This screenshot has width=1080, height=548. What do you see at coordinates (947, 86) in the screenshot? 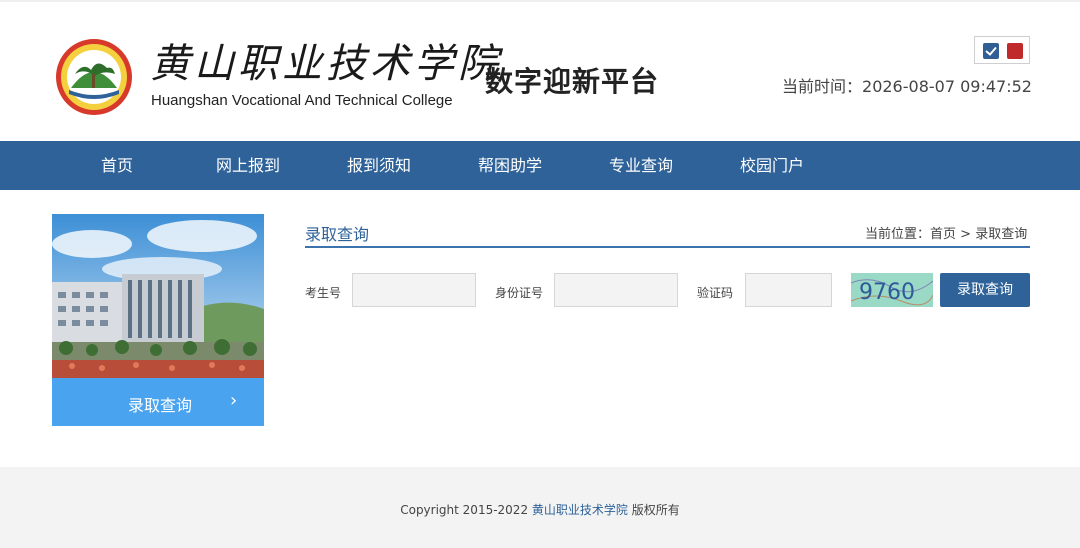
I see `time-value: 2026-08-07 09:47:52` at bounding box center [947, 86].